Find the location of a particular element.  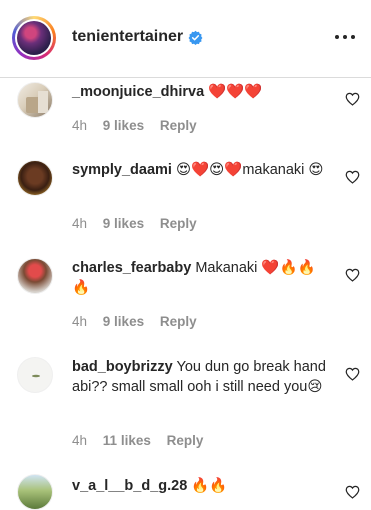

comment-content: 🔥🔥 is located at coordinates (209, 486).